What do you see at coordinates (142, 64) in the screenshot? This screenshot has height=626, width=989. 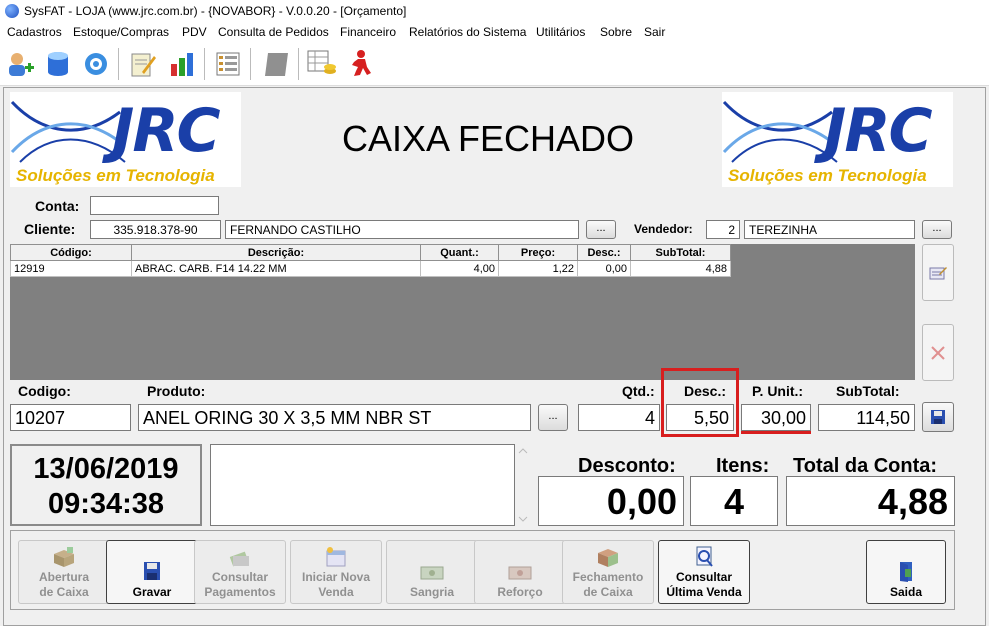 I see `notepad-pencil-icon` at bounding box center [142, 64].